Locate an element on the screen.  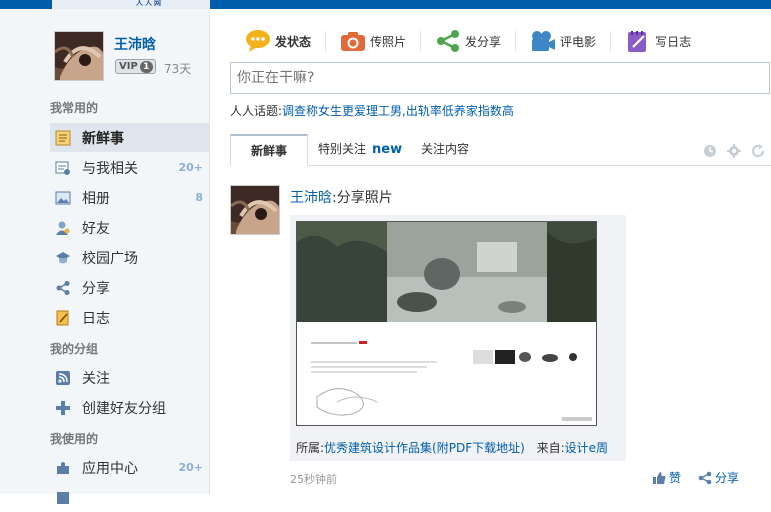
new-badge: new is located at coordinates (387, 149).